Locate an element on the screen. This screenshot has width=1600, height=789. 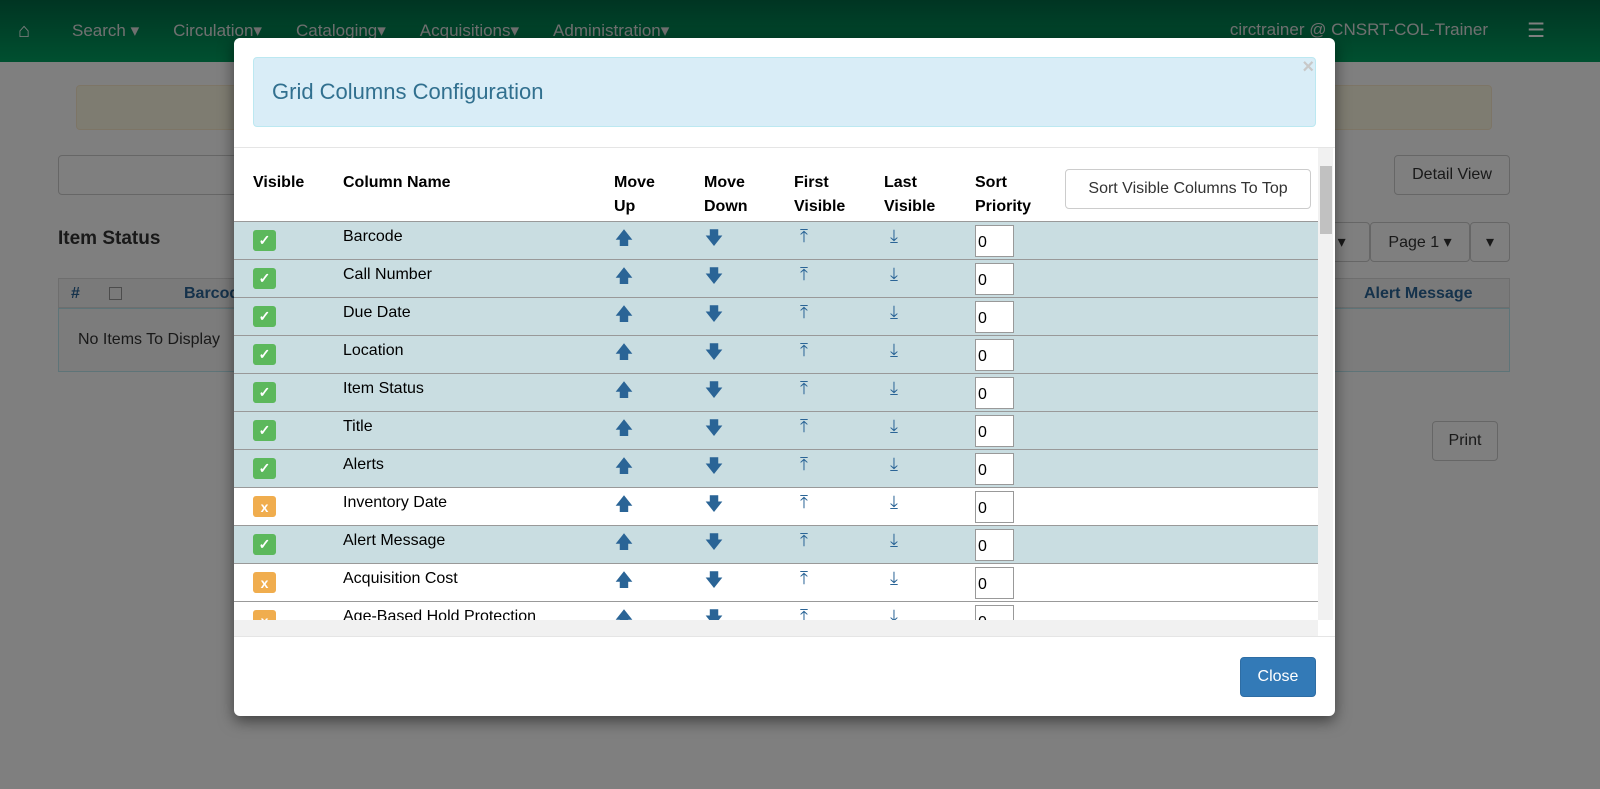
column-name: Barcode is located at coordinates (373, 236).